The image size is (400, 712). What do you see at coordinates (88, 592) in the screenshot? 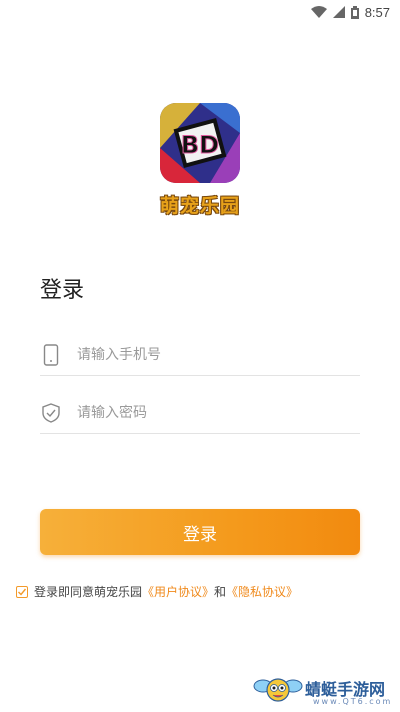
I see `agreement-prefix: 登录即同意萌宠乐园` at bounding box center [88, 592].